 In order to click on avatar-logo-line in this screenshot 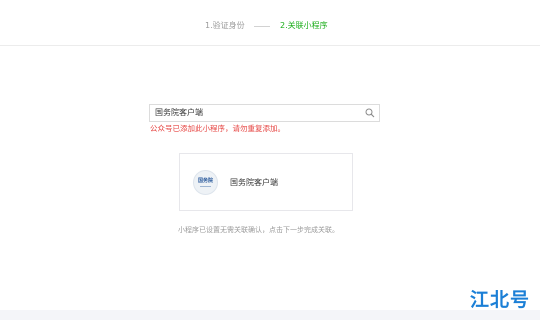, I will do `click(205, 186)`.